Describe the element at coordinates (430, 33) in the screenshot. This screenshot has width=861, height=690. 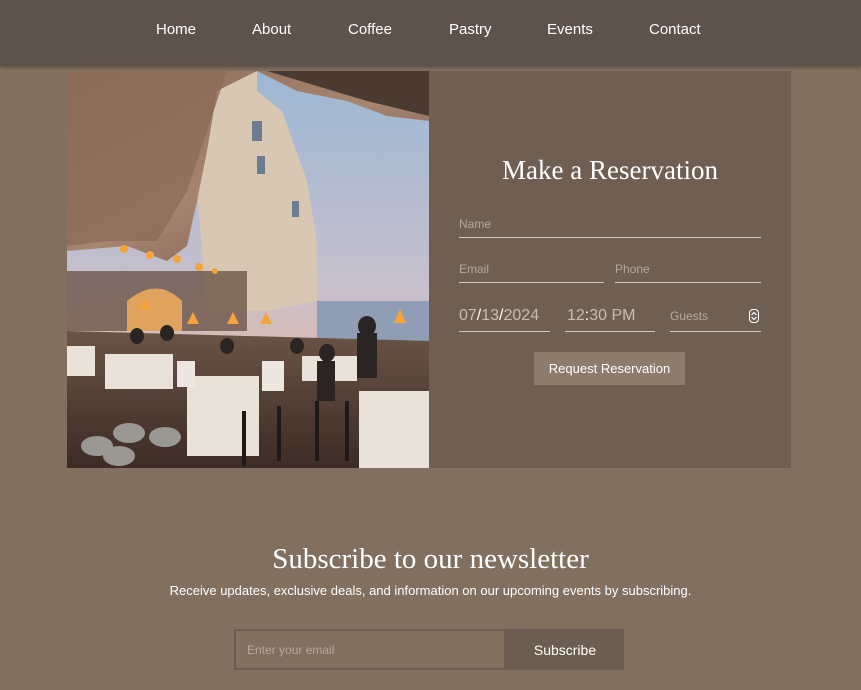
I see `top-navbar: Home About Coffee Pastry Events Contact` at that location.